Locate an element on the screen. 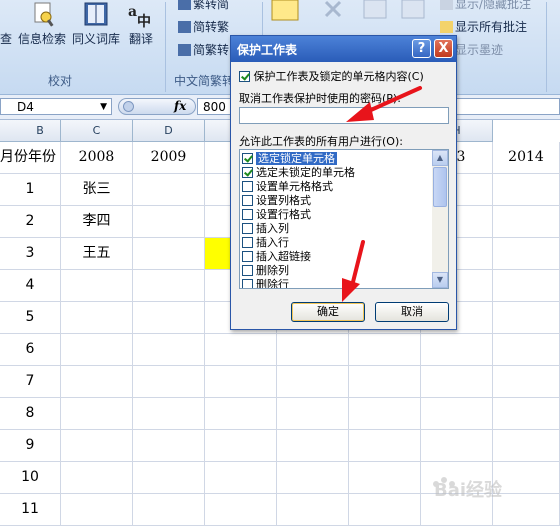  ribbon-item-toggle-comment: 显示/隐藏批注 is located at coordinates (485, 6).